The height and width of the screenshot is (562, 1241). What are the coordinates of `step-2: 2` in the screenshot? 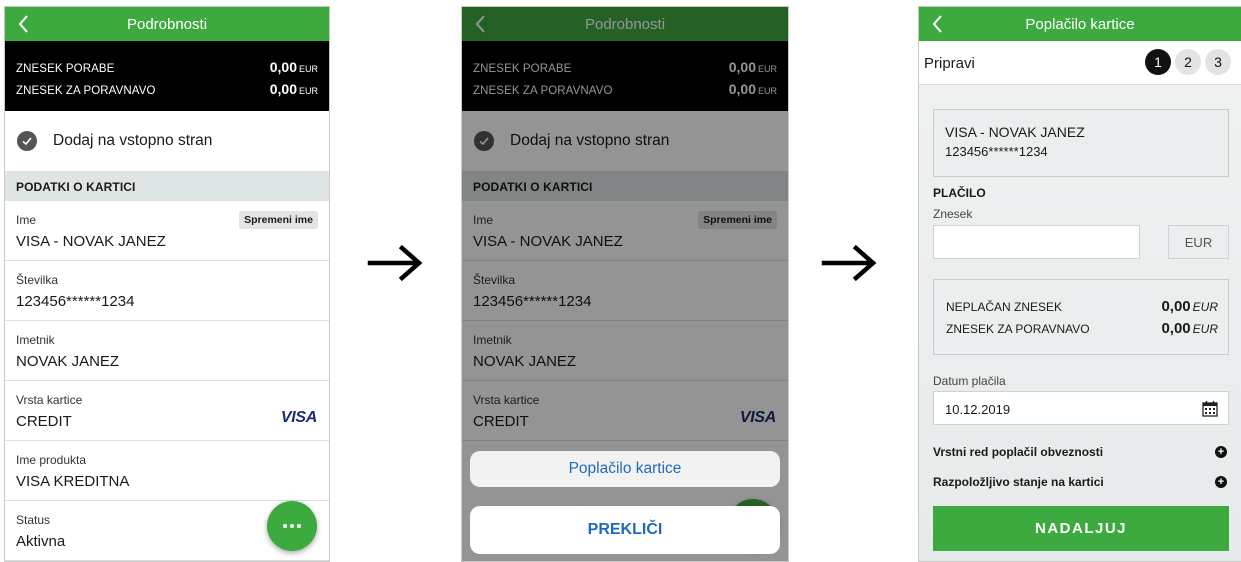 It's located at (1188, 62).